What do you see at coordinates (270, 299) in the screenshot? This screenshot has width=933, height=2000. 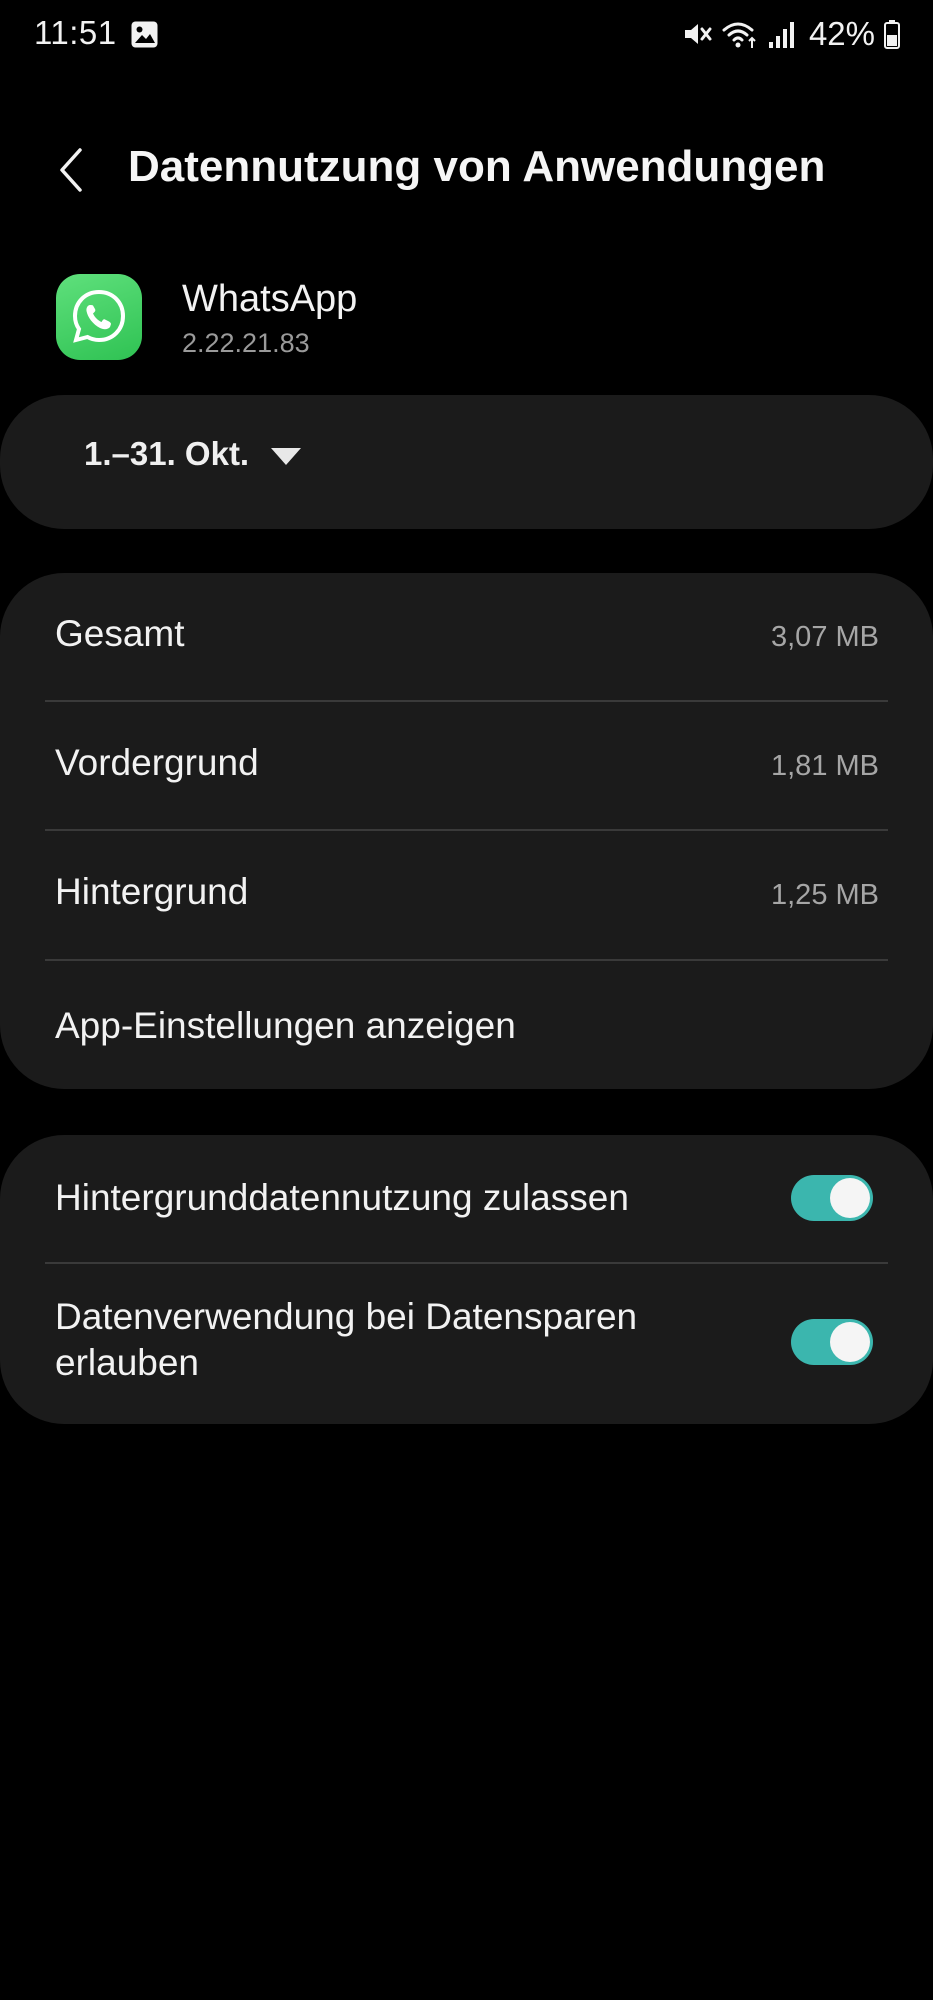 I see `app-name: WhatsApp` at bounding box center [270, 299].